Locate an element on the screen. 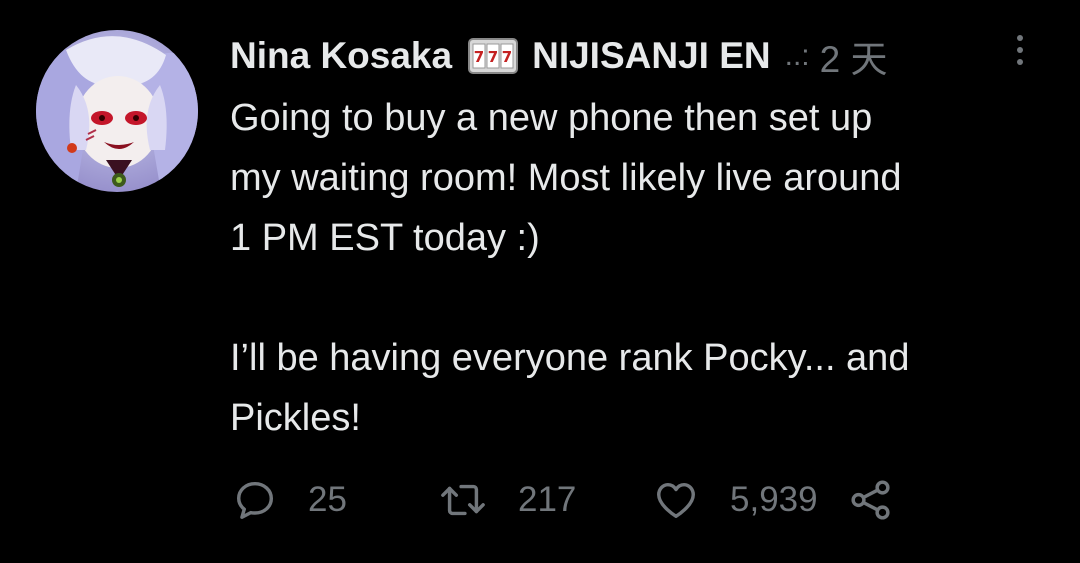  share-icon is located at coordinates (871, 500).